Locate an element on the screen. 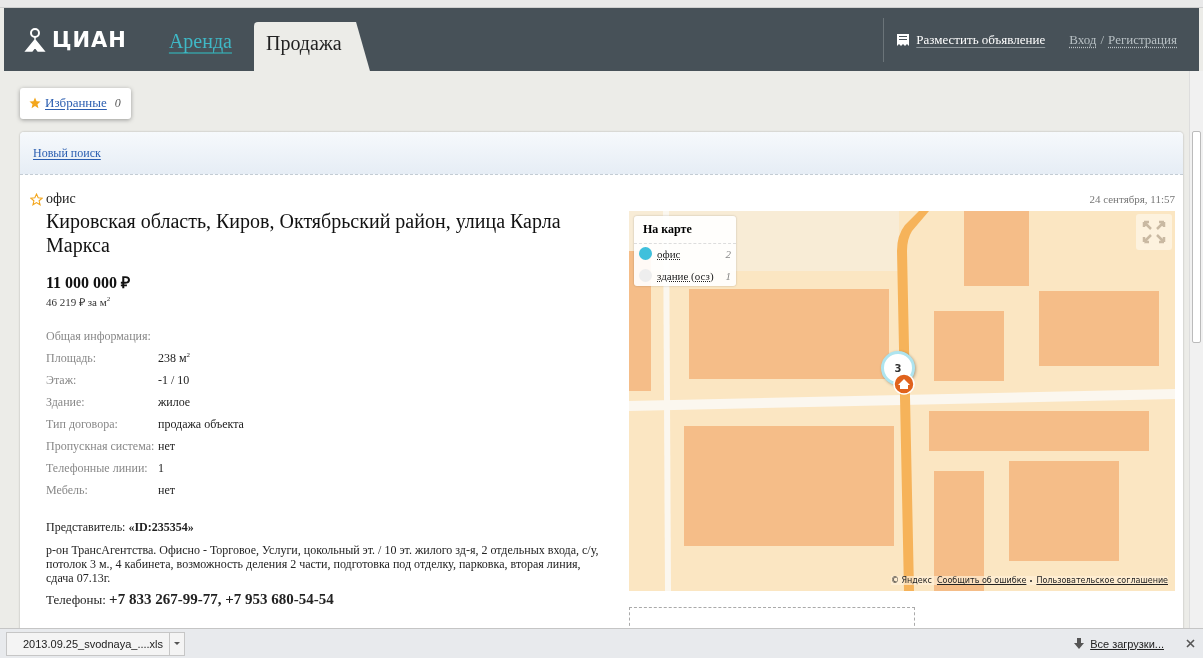 The image size is (1203, 658). fullscreen-button is located at coordinates (1154, 232).